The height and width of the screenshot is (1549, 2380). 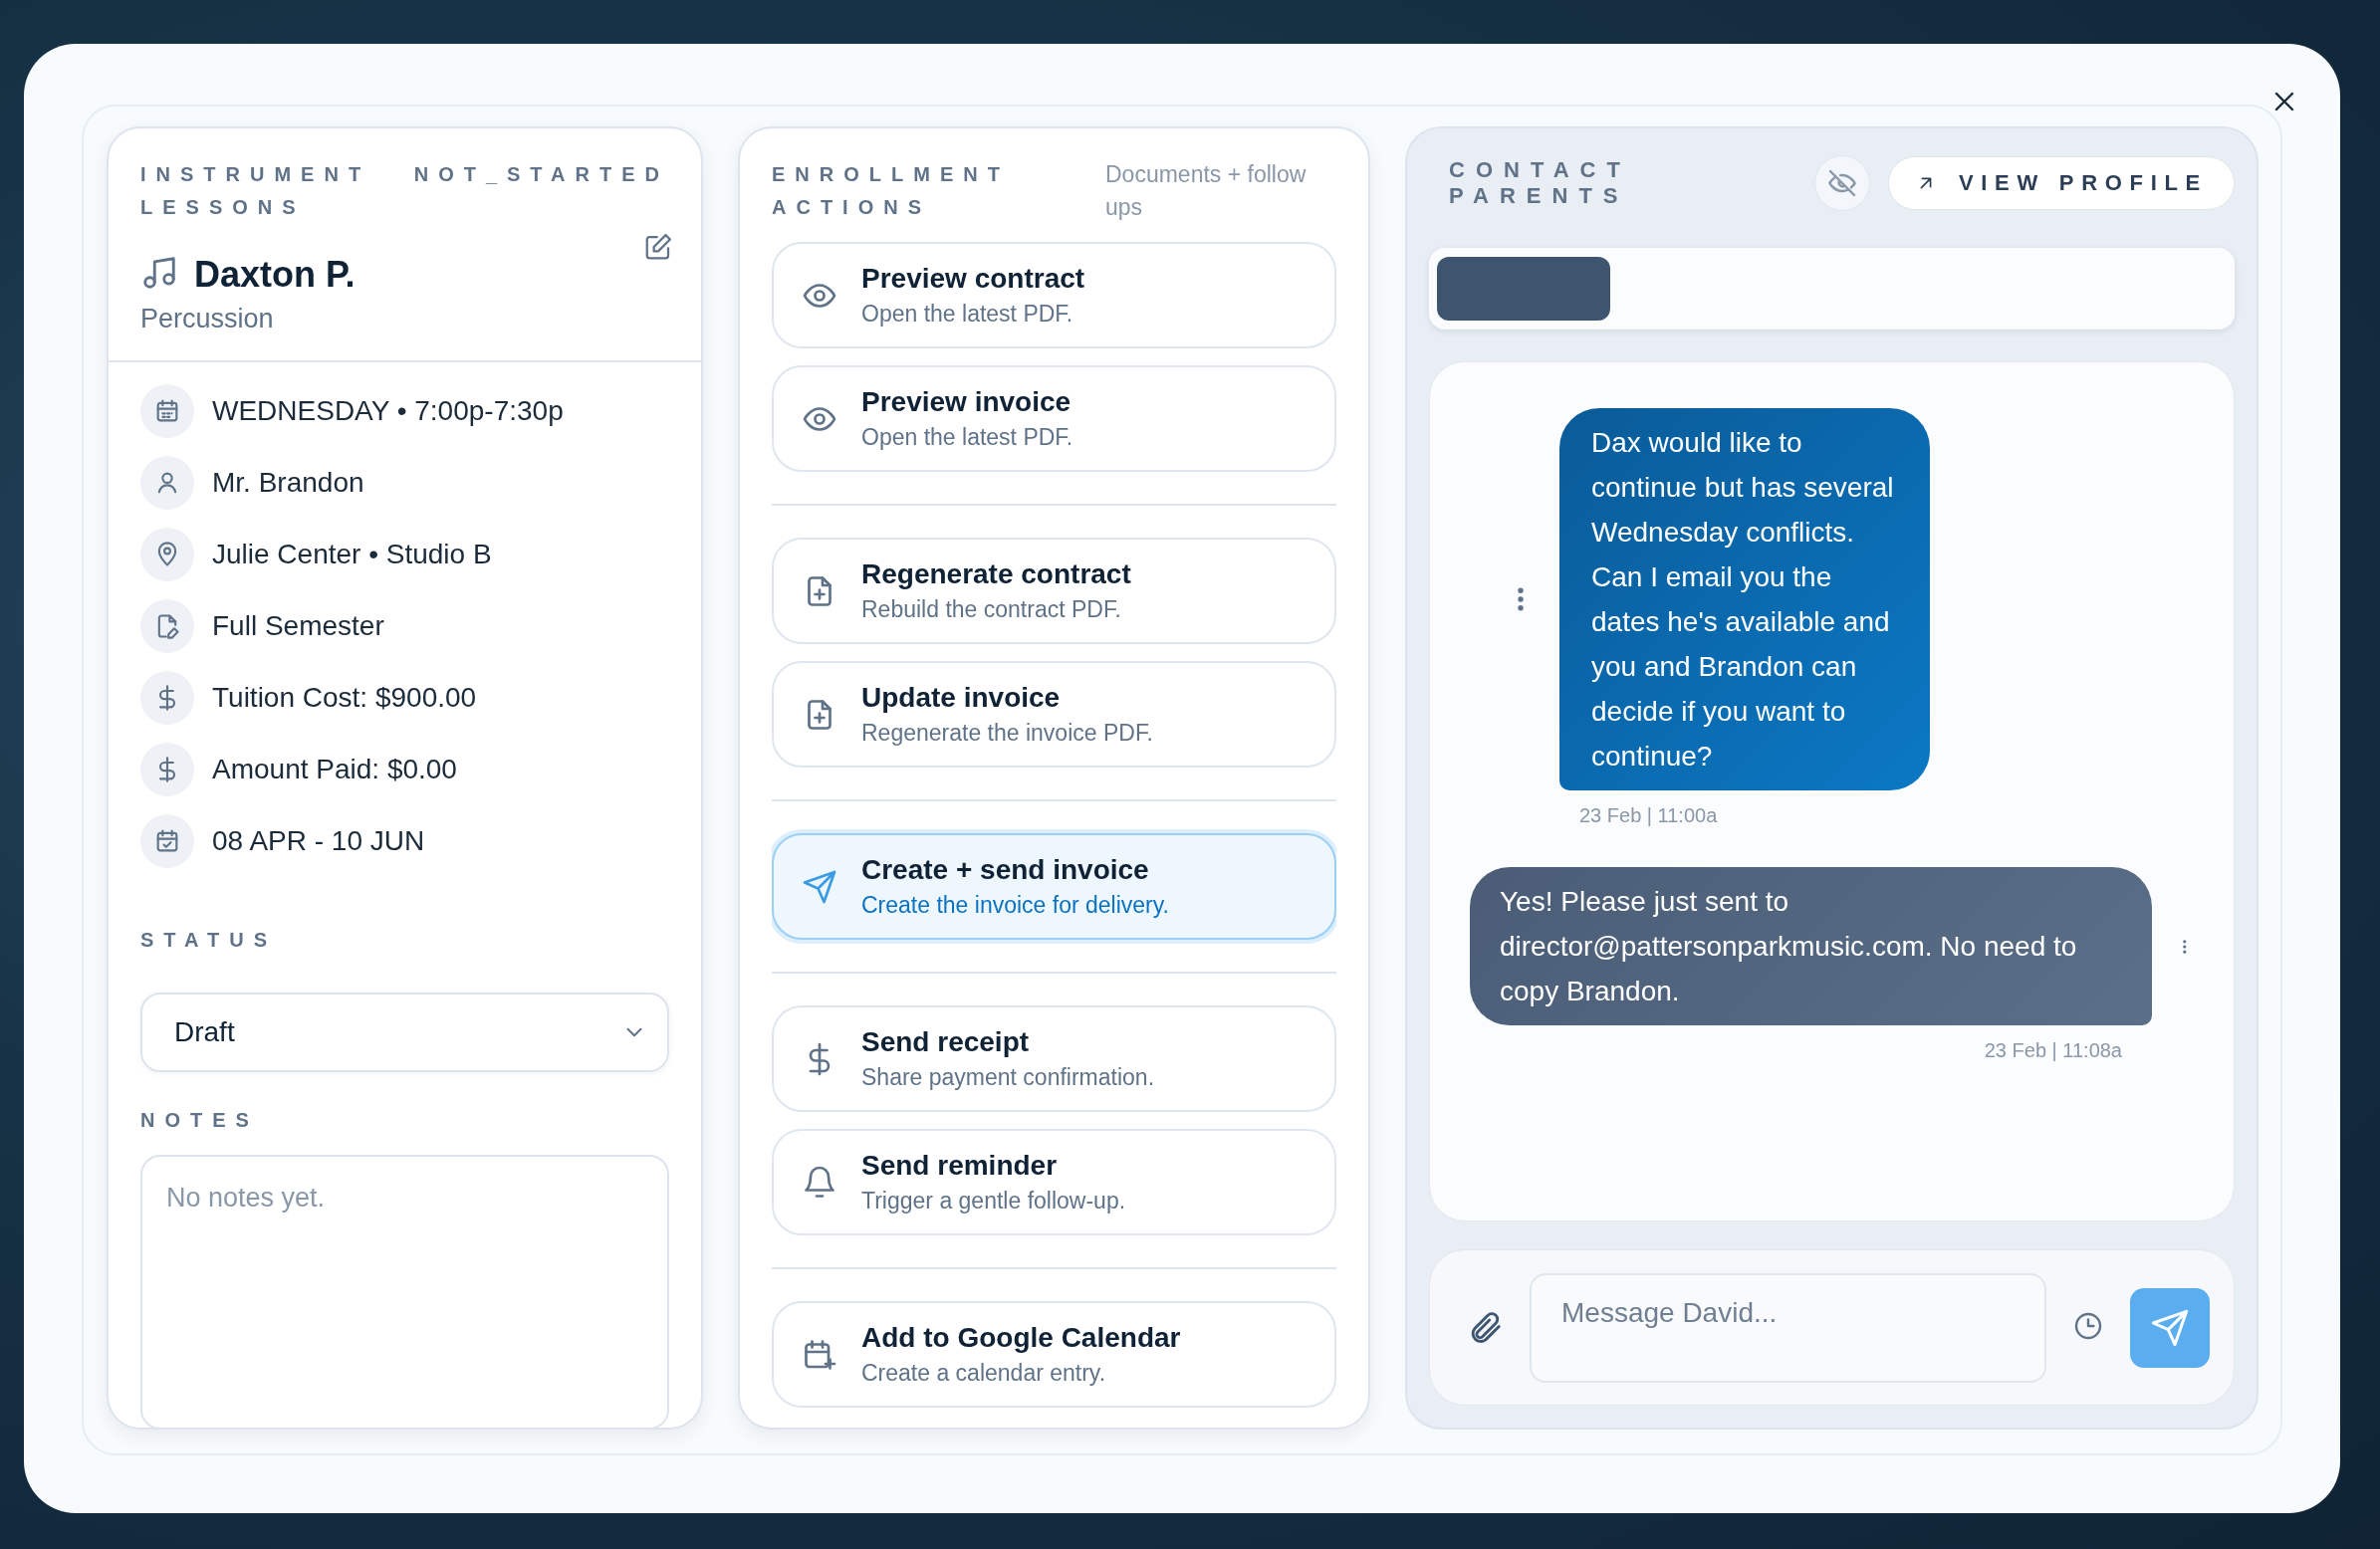 What do you see at coordinates (256, 191) in the screenshot?
I see `category-label: INSTRUMENT LESSONS` at bounding box center [256, 191].